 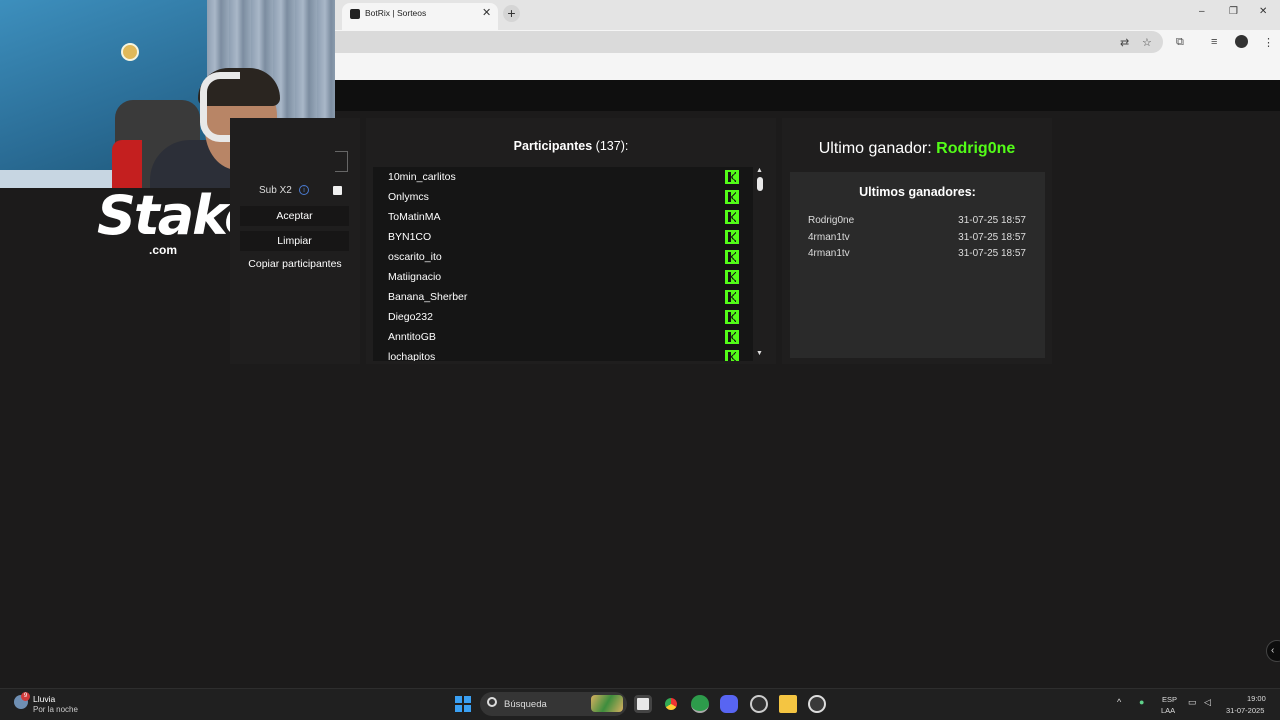 What do you see at coordinates (130, 52) in the screenshot?
I see `wall-medallion` at bounding box center [130, 52].